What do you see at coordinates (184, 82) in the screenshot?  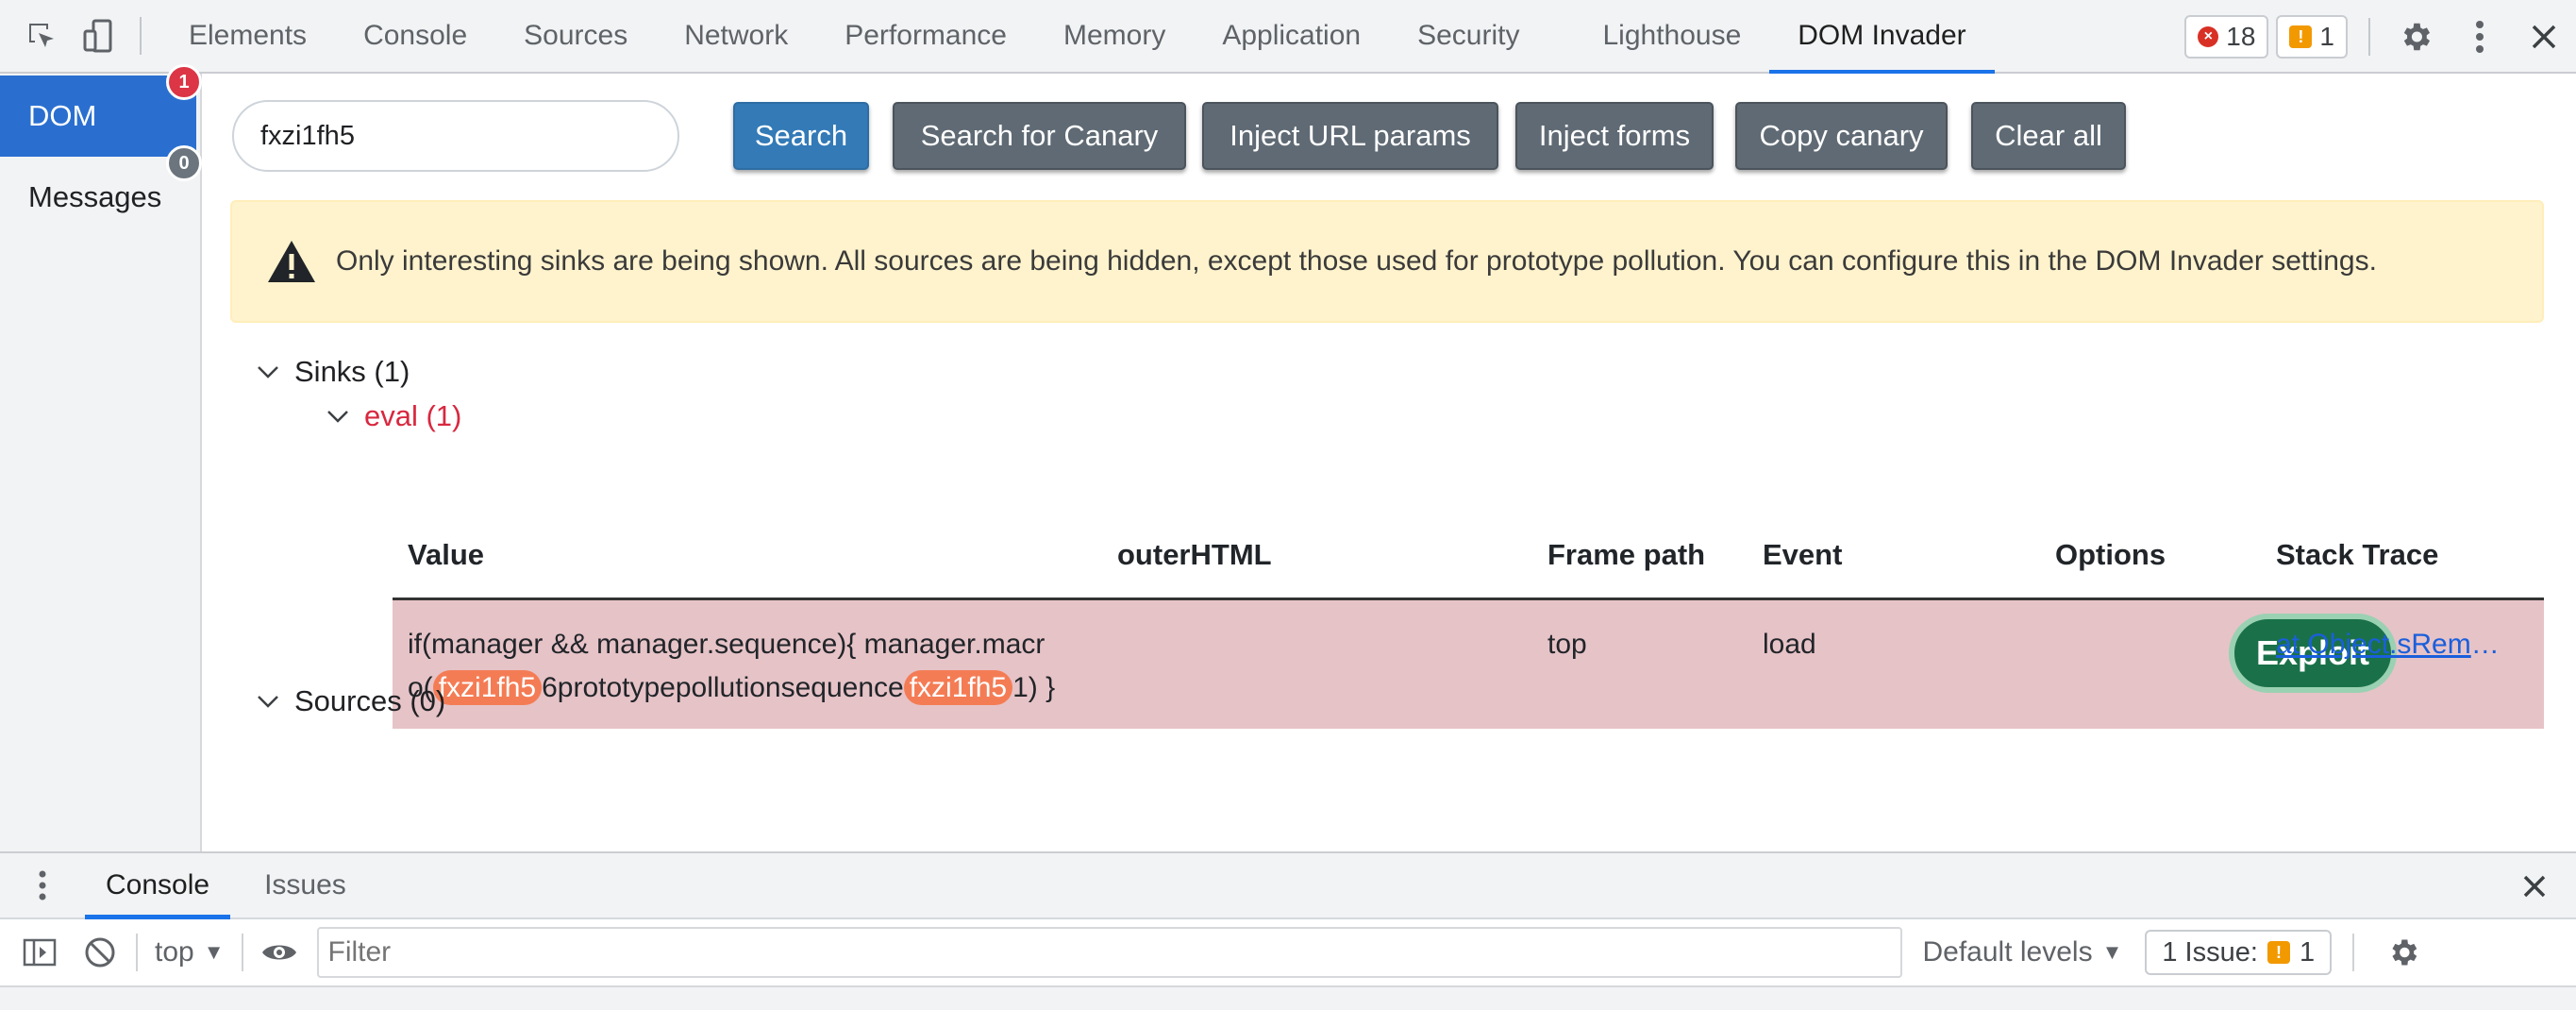 I see `dom-count-badge: 1` at bounding box center [184, 82].